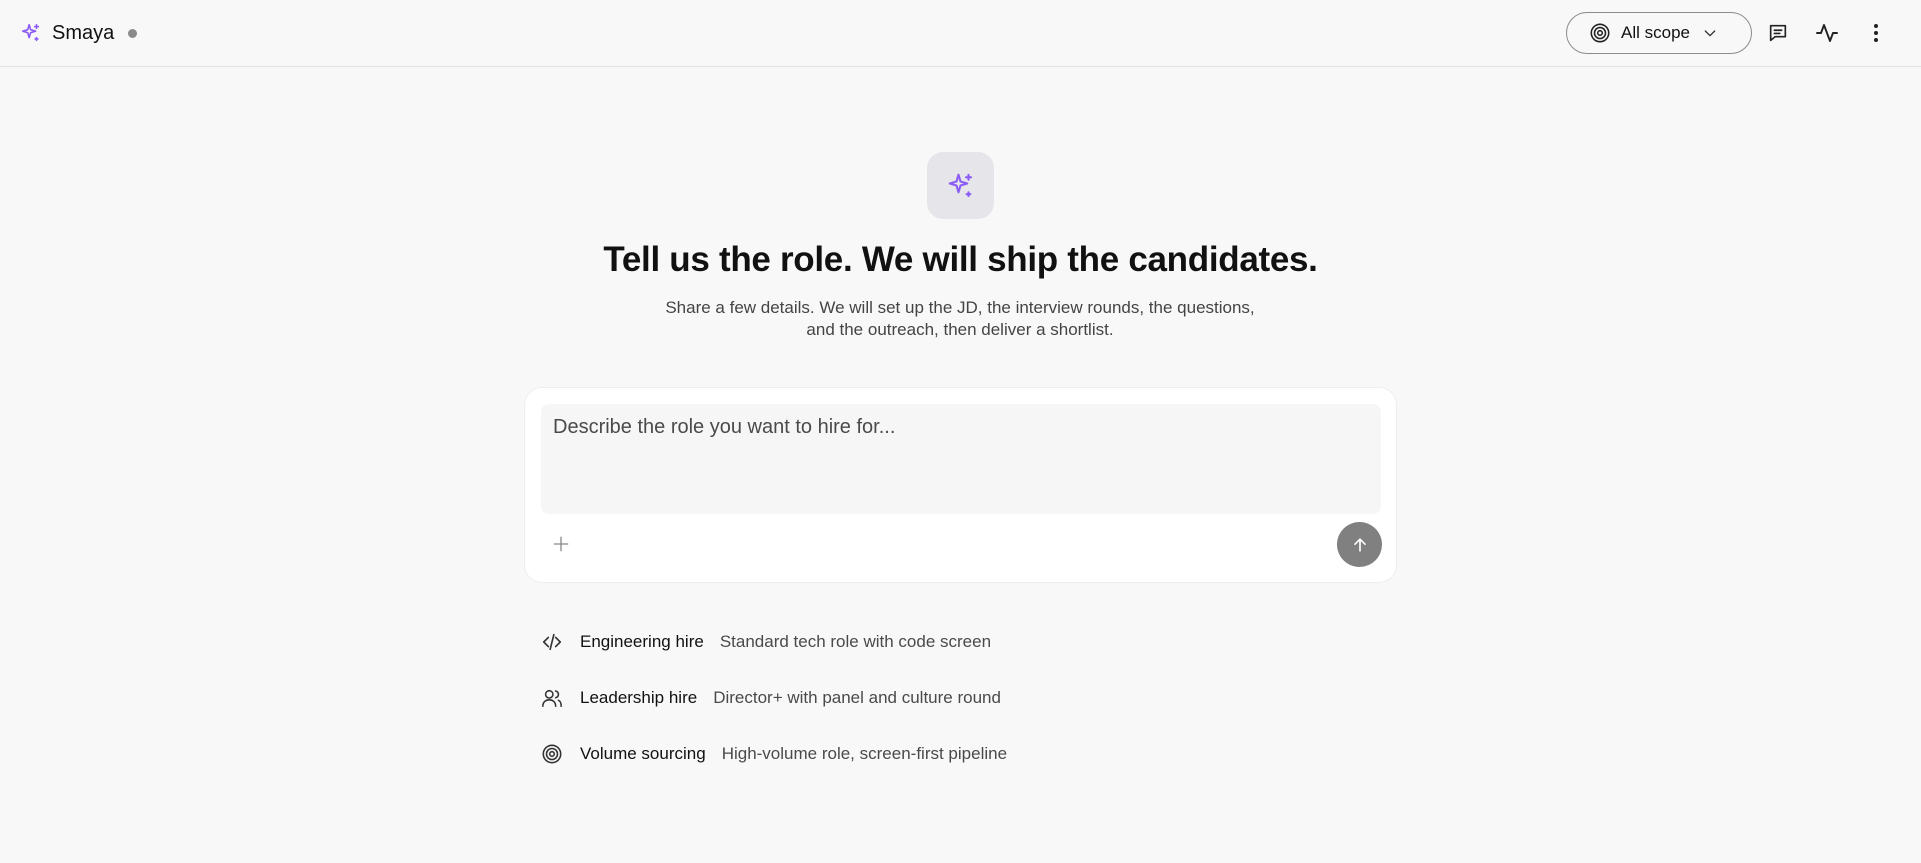 The width and height of the screenshot is (1921, 863). What do you see at coordinates (642, 641) in the screenshot?
I see `suggestion-title: Engineering hire` at bounding box center [642, 641].